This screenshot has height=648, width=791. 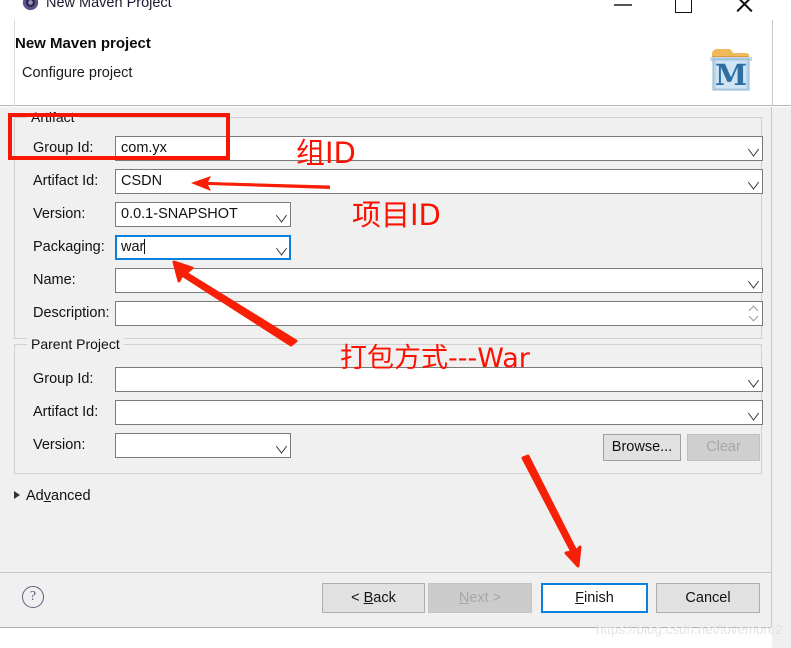 What do you see at coordinates (689, 629) in the screenshot?
I see `watermark: https://blog.csdn.net/lovemore2` at bounding box center [689, 629].